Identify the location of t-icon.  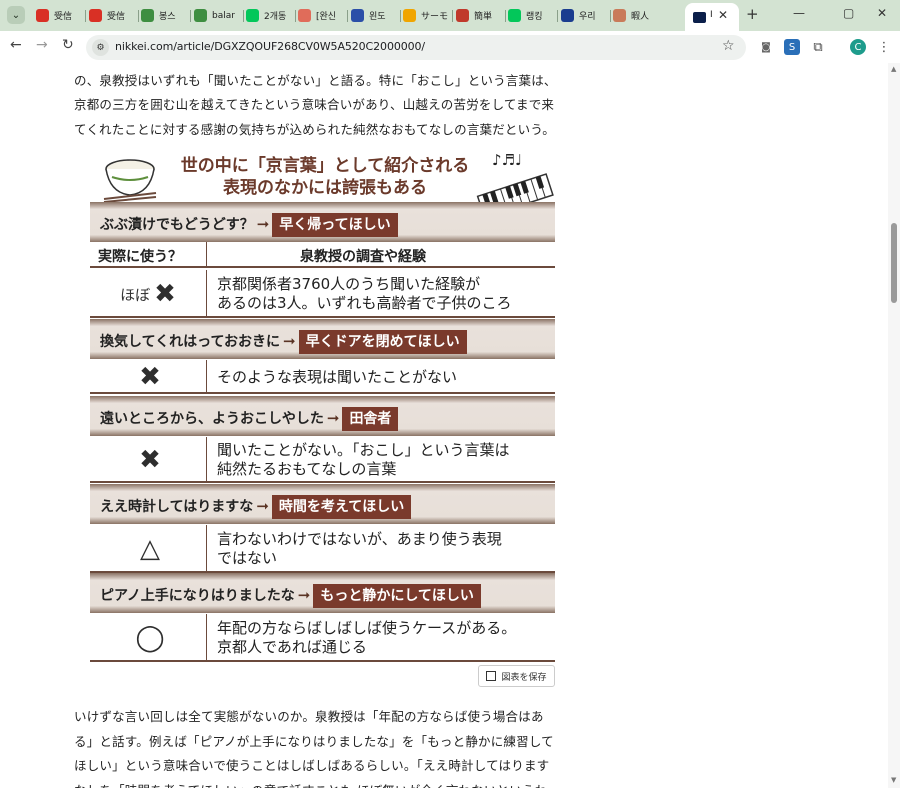
(147, 15).